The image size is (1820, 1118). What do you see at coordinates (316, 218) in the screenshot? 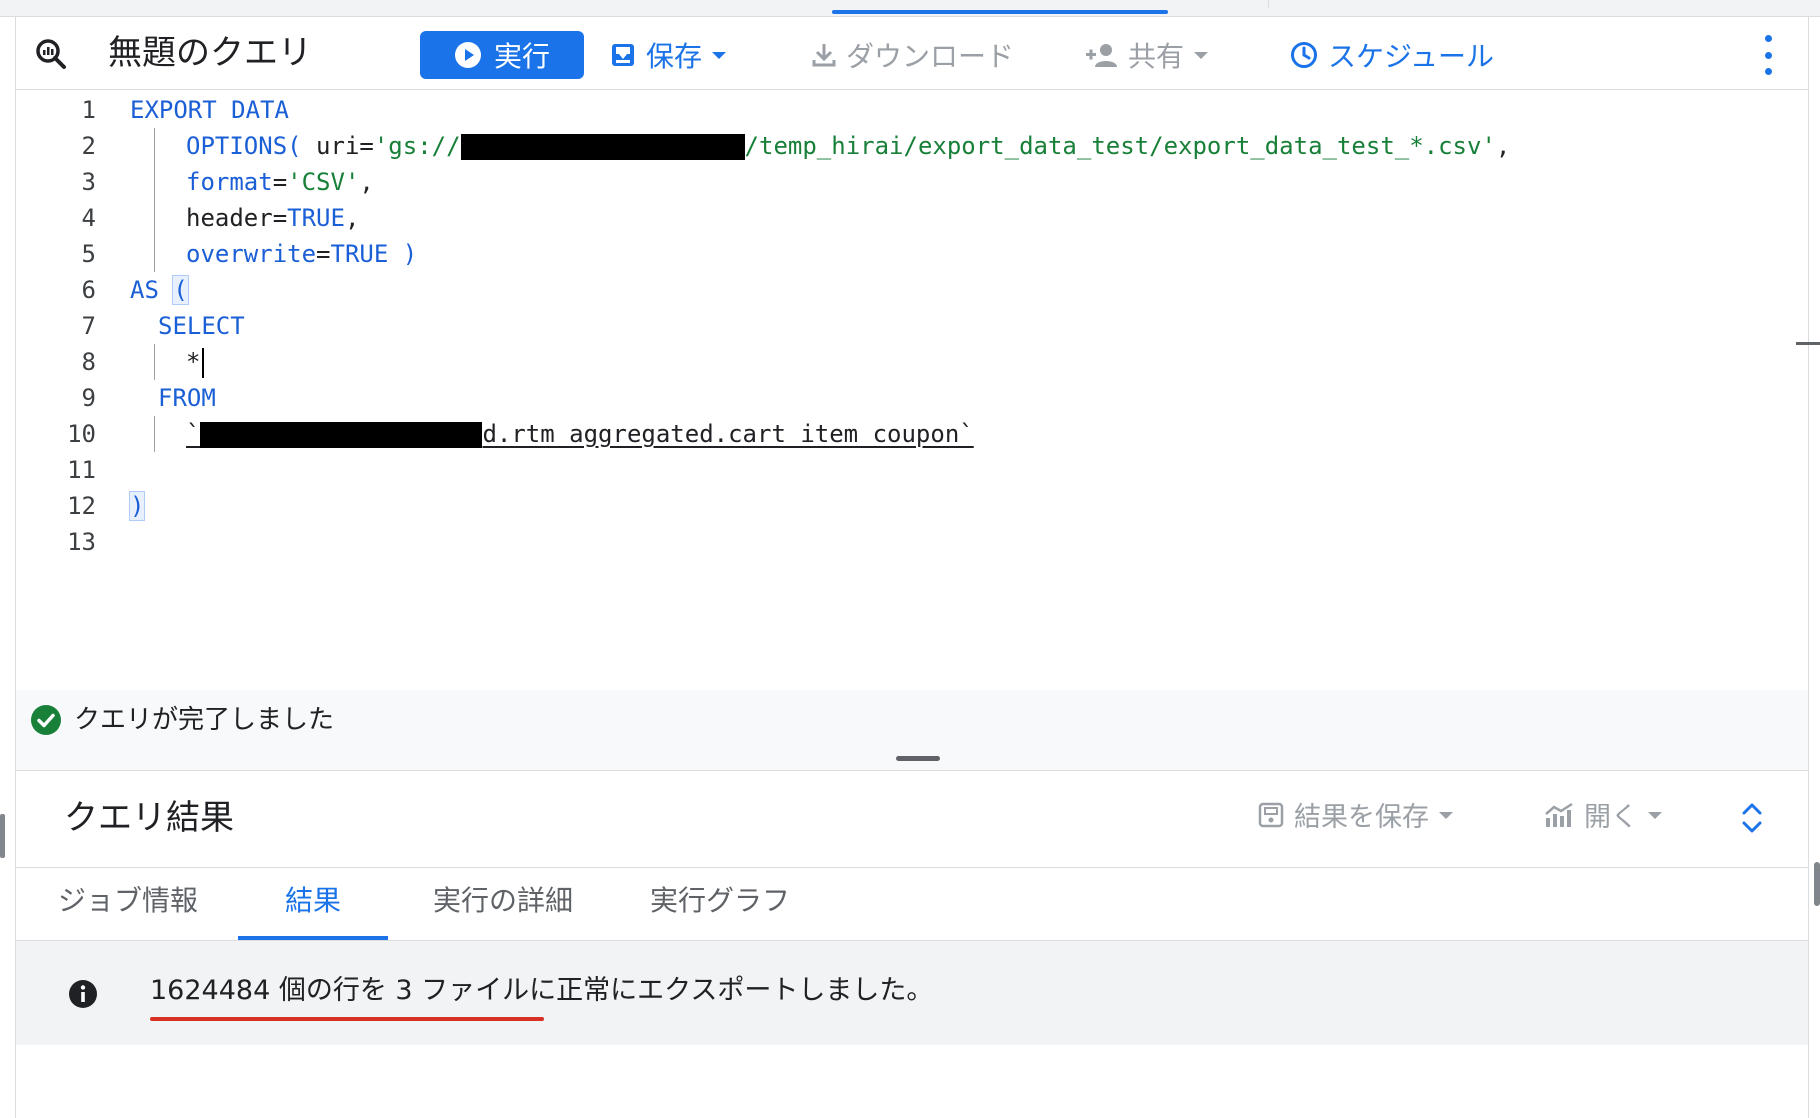
I see `keyword: TRUE` at bounding box center [316, 218].